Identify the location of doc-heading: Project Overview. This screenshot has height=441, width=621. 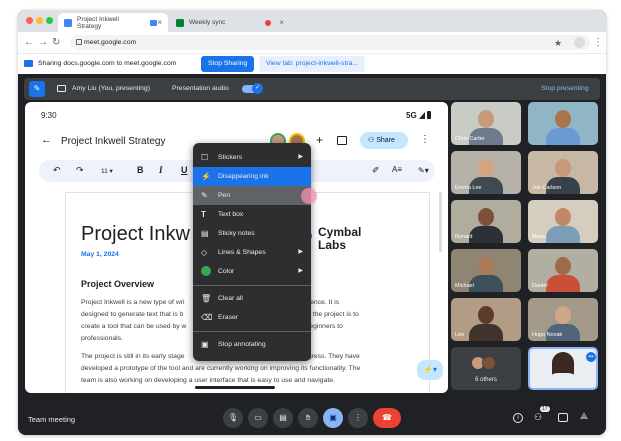
(118, 284).